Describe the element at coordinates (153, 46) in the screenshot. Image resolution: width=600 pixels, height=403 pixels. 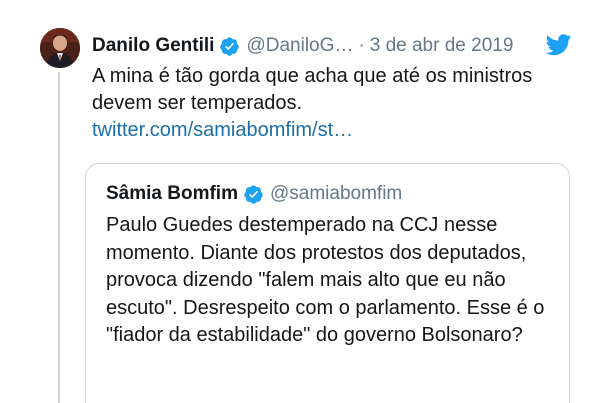
I see `author-name: Danilo Gentili` at that location.